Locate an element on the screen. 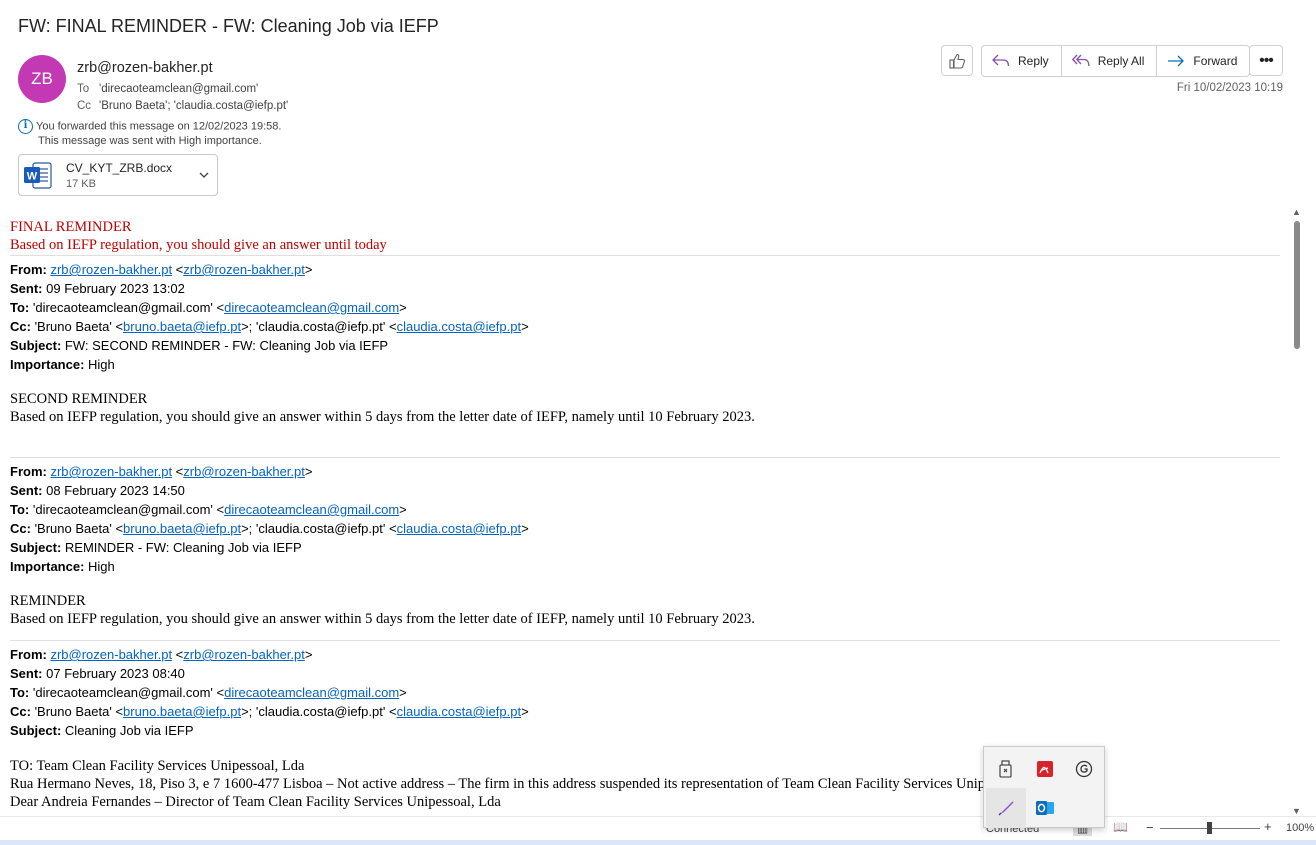 The image size is (1316, 845). cc-value: 'Bruno Baeta'; 'claudia.costa@iefp.pt' is located at coordinates (193, 106).